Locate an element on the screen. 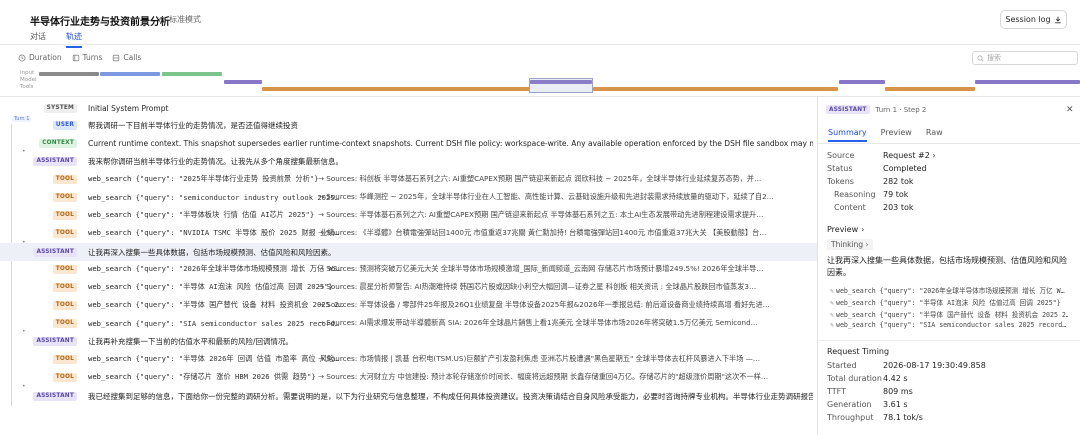 Image resolution: width=1080 pixels, height=435 pixels. tab-preview: Preview is located at coordinates (896, 135).